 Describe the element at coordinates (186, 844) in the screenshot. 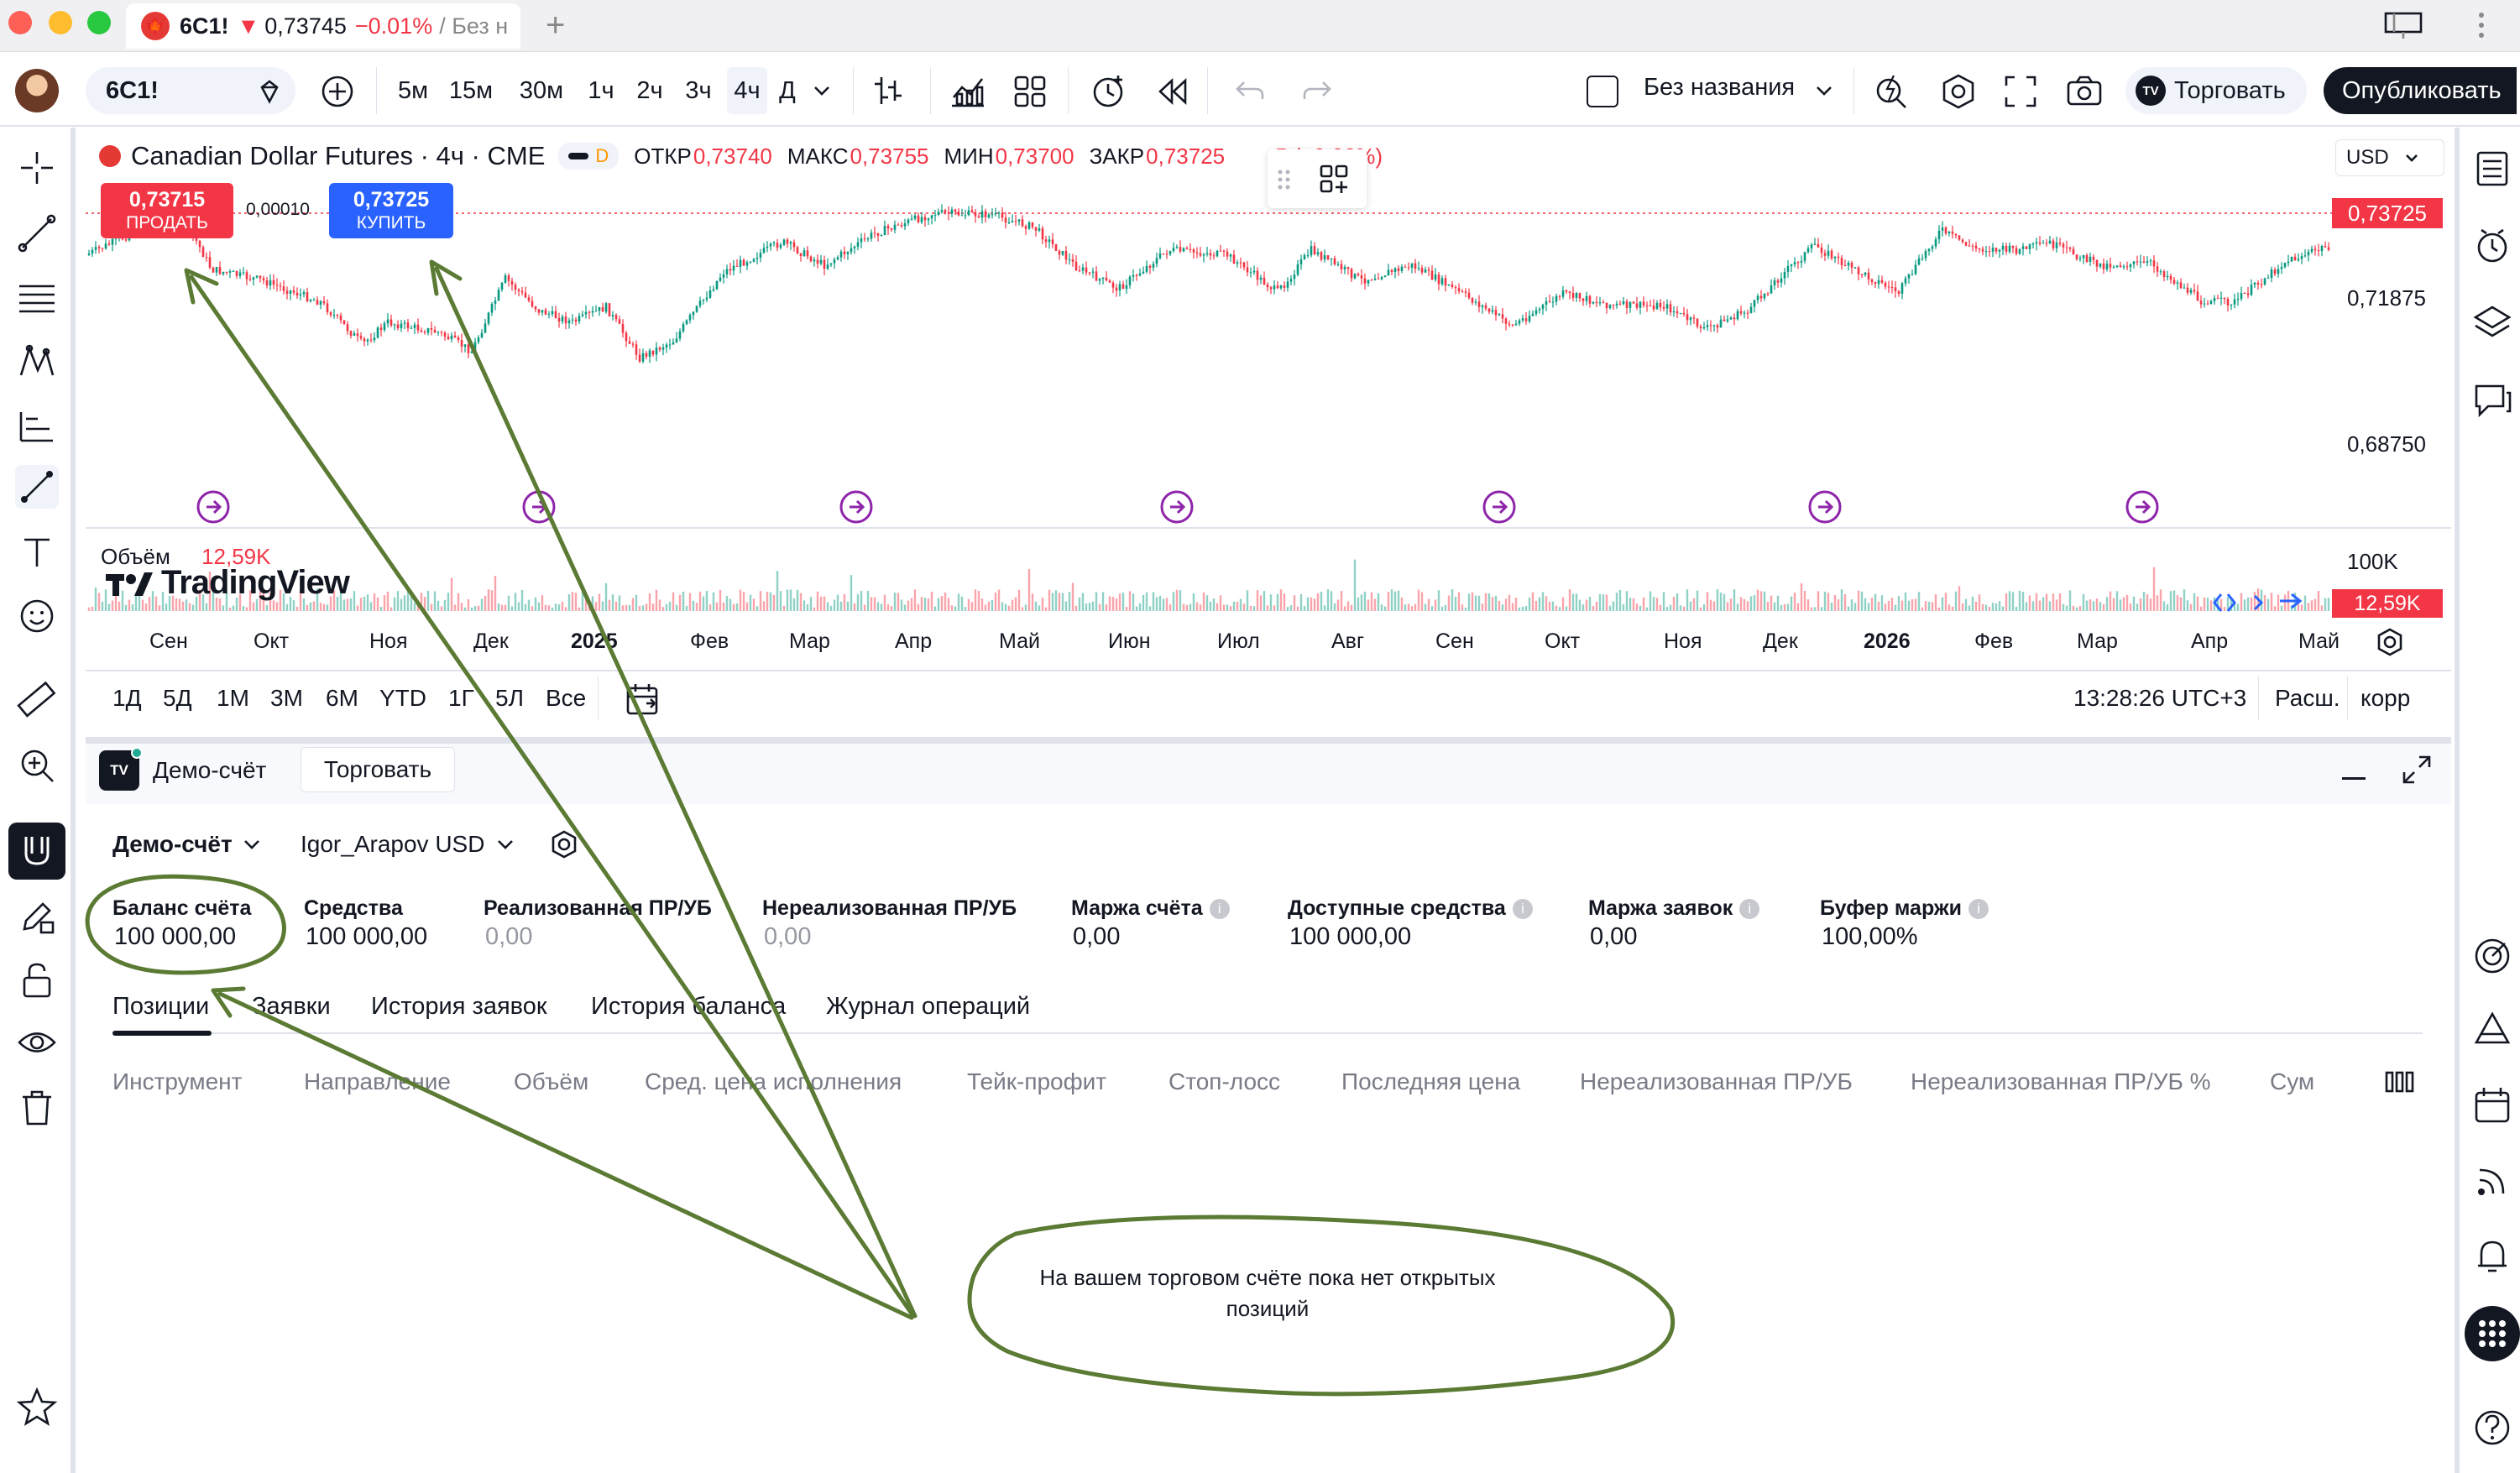

I see `account-selector: Демо-счёт` at that location.